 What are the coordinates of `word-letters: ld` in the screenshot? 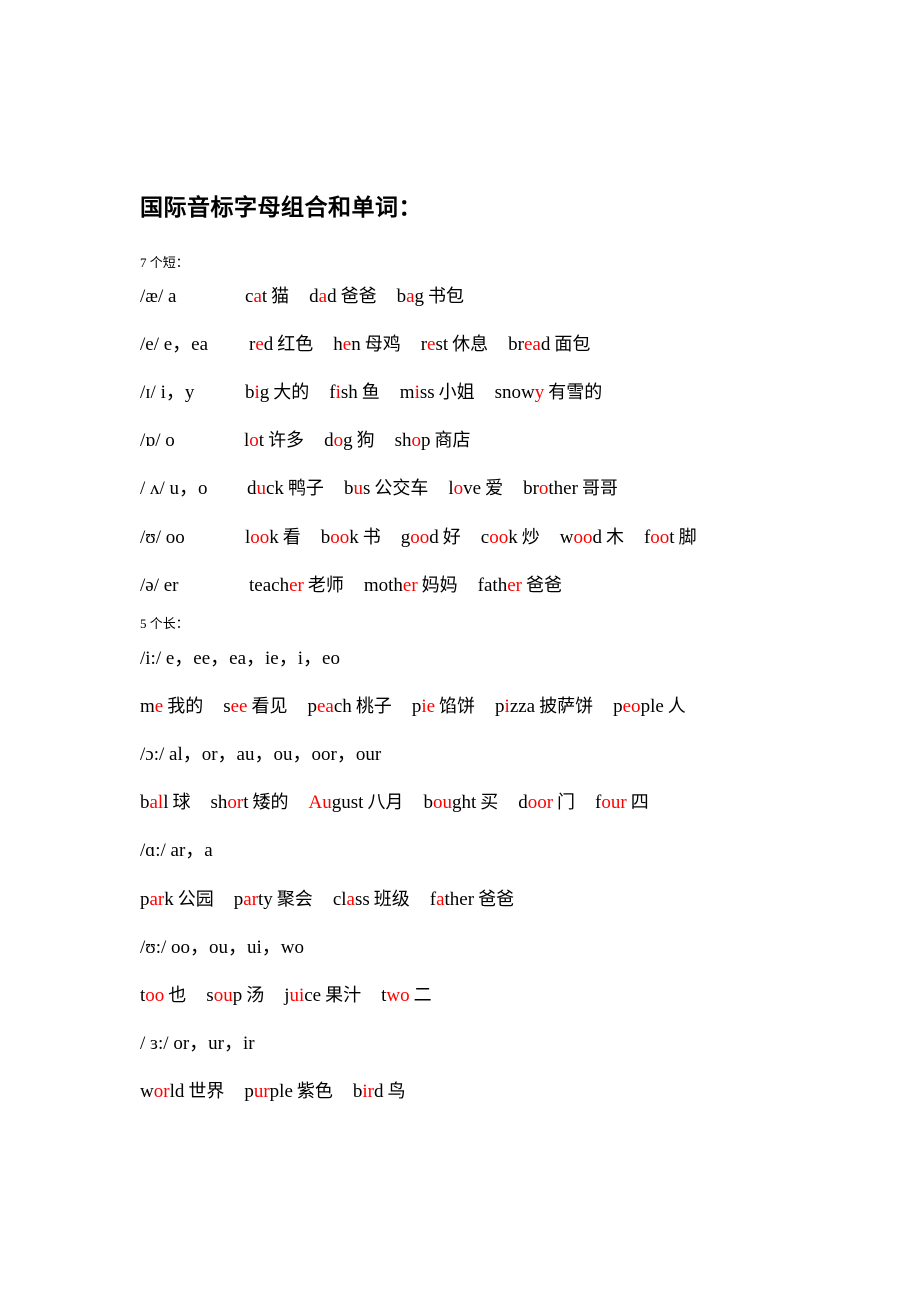 It's located at (177, 1091).